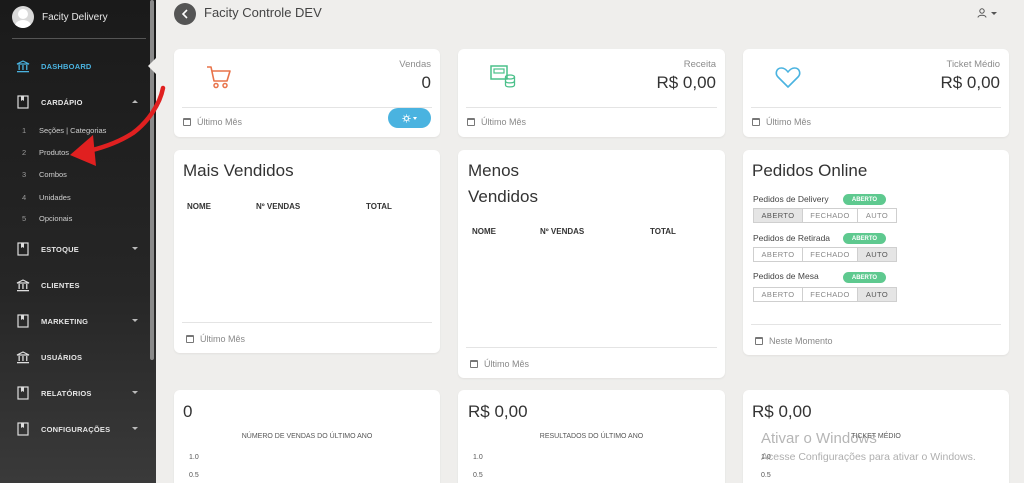  I want to click on sidebar-item-label: CLIENTES, so click(60, 285).